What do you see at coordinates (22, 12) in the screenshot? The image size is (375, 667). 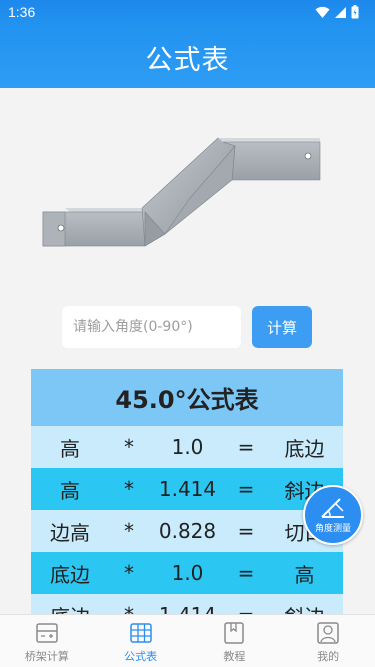 I see `status-time: 1:36` at bounding box center [22, 12].